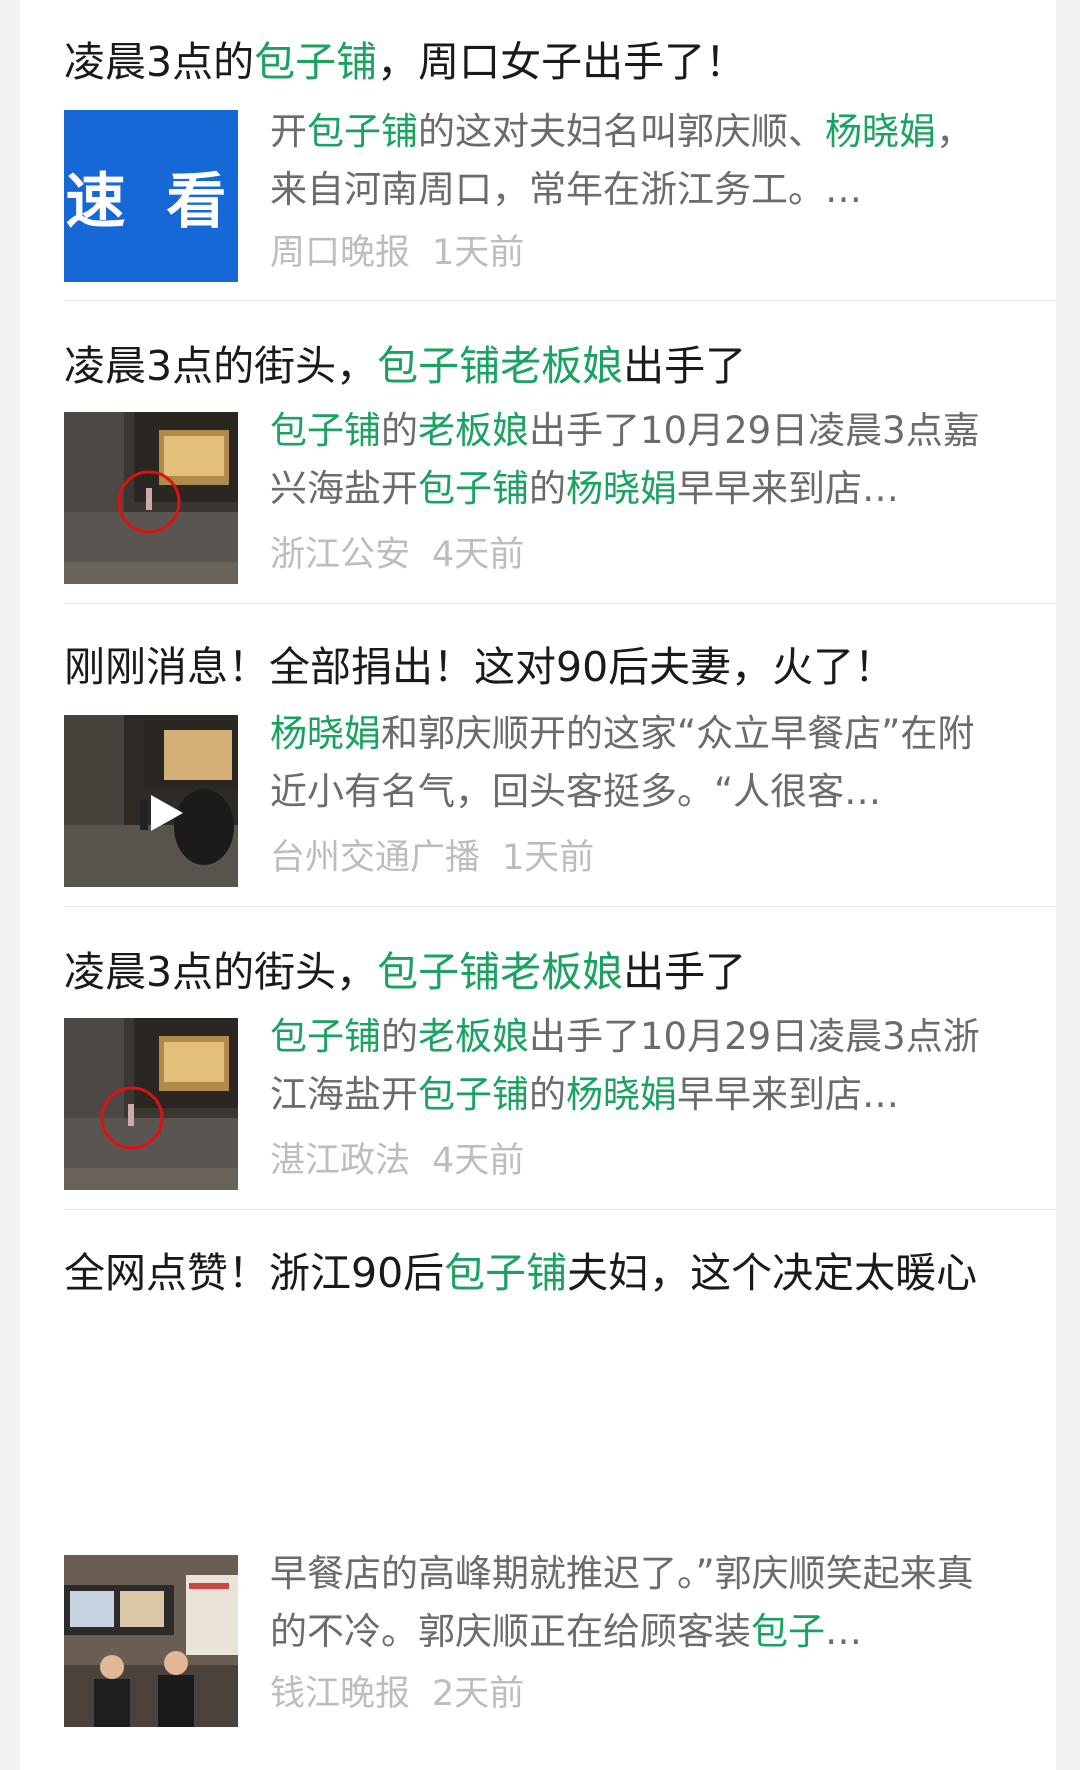 Image resolution: width=1080 pixels, height=1770 pixels. What do you see at coordinates (340, 1694) in the screenshot?
I see `article-source: 钱江晚报` at bounding box center [340, 1694].